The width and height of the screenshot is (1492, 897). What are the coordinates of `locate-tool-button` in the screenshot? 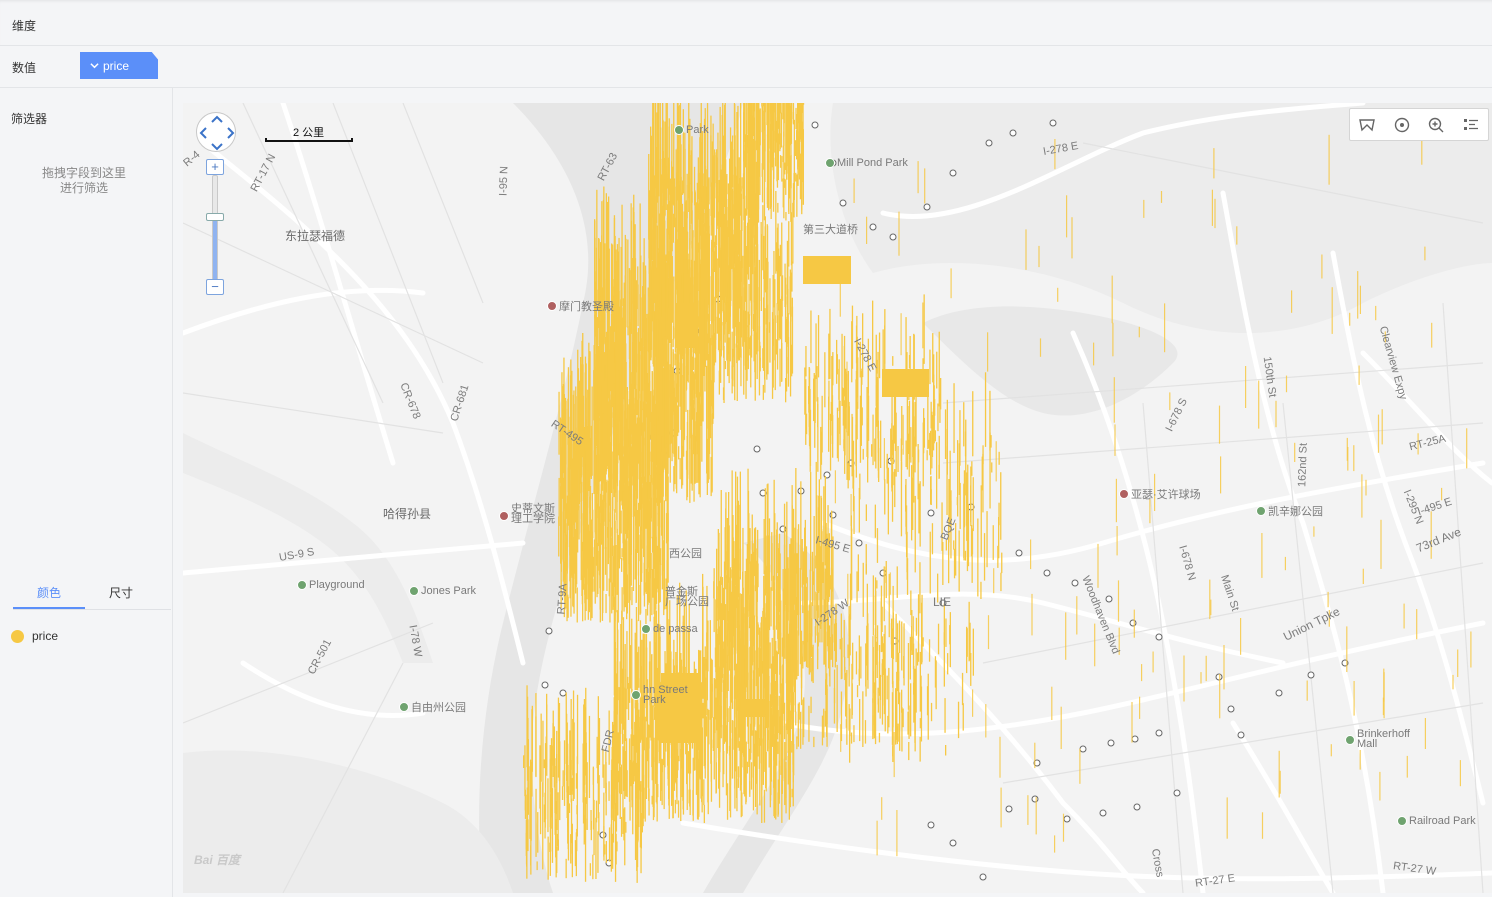 It's located at (1402, 125).